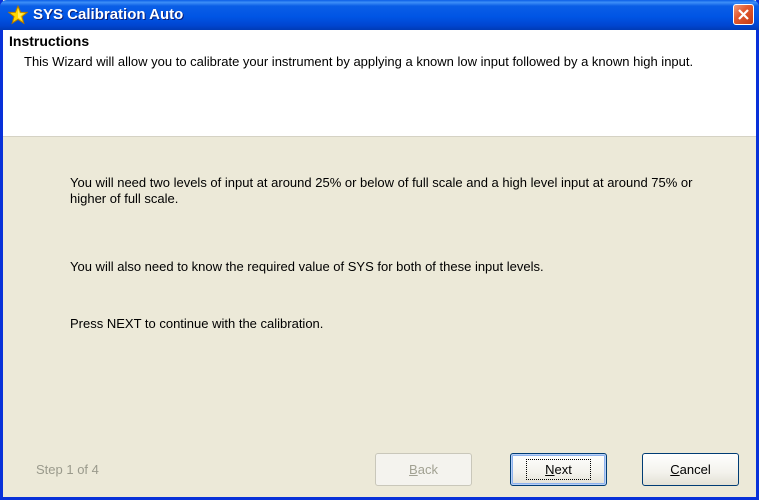 The width and height of the screenshot is (759, 500). I want to click on cancel-button-label: Cancel, so click(690, 469).